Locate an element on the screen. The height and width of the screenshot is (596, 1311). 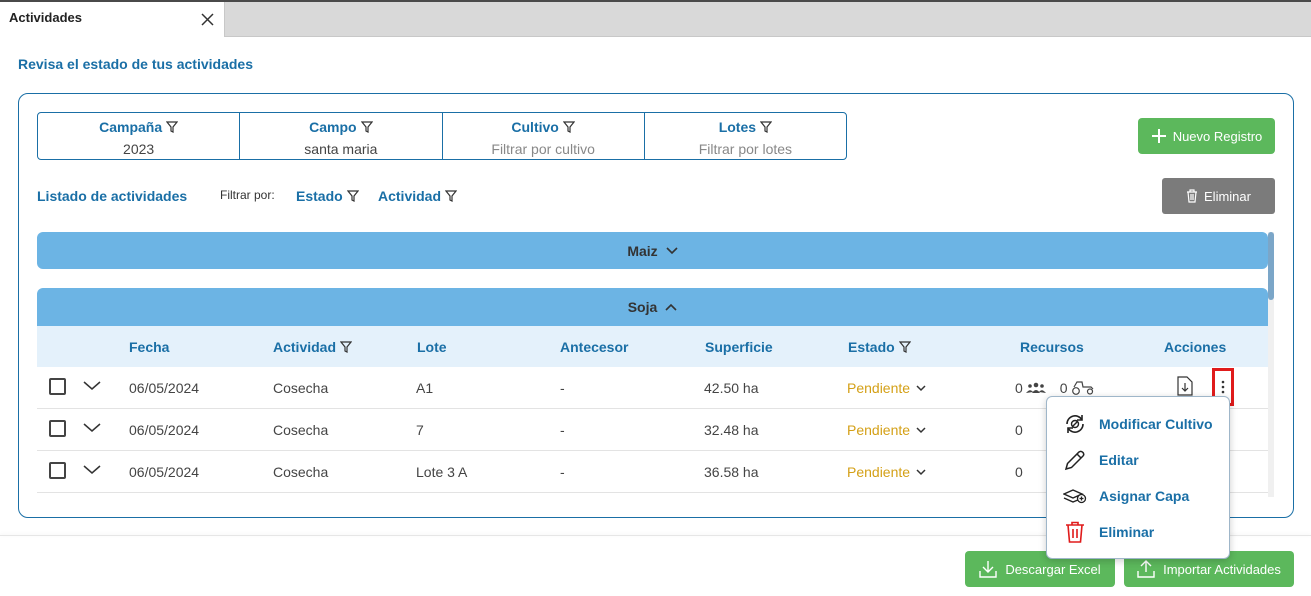
cell-superficie: 32.48 ha is located at coordinates (731, 430).